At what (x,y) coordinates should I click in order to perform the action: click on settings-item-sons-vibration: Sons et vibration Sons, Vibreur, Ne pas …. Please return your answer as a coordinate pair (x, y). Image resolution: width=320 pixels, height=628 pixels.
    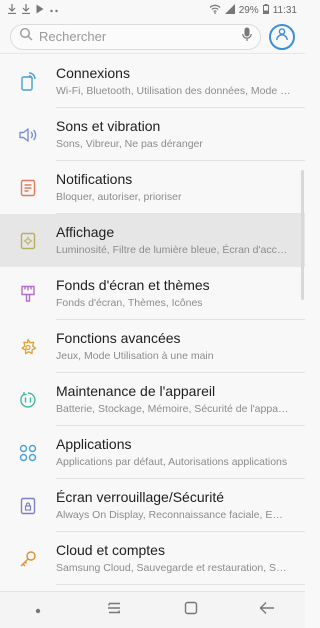
    Looking at the image, I should click on (152, 134).